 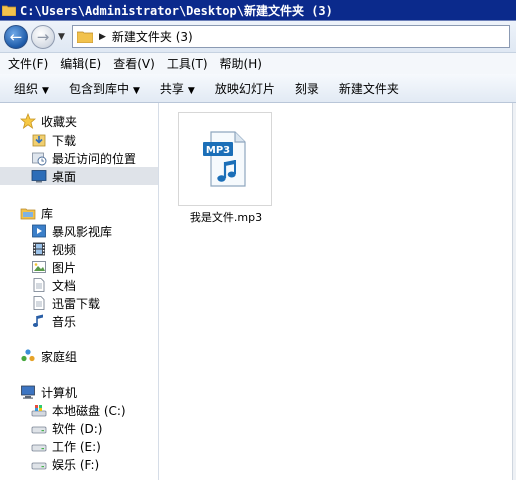 I want to click on organize-label: 组织, so click(x=26, y=88).